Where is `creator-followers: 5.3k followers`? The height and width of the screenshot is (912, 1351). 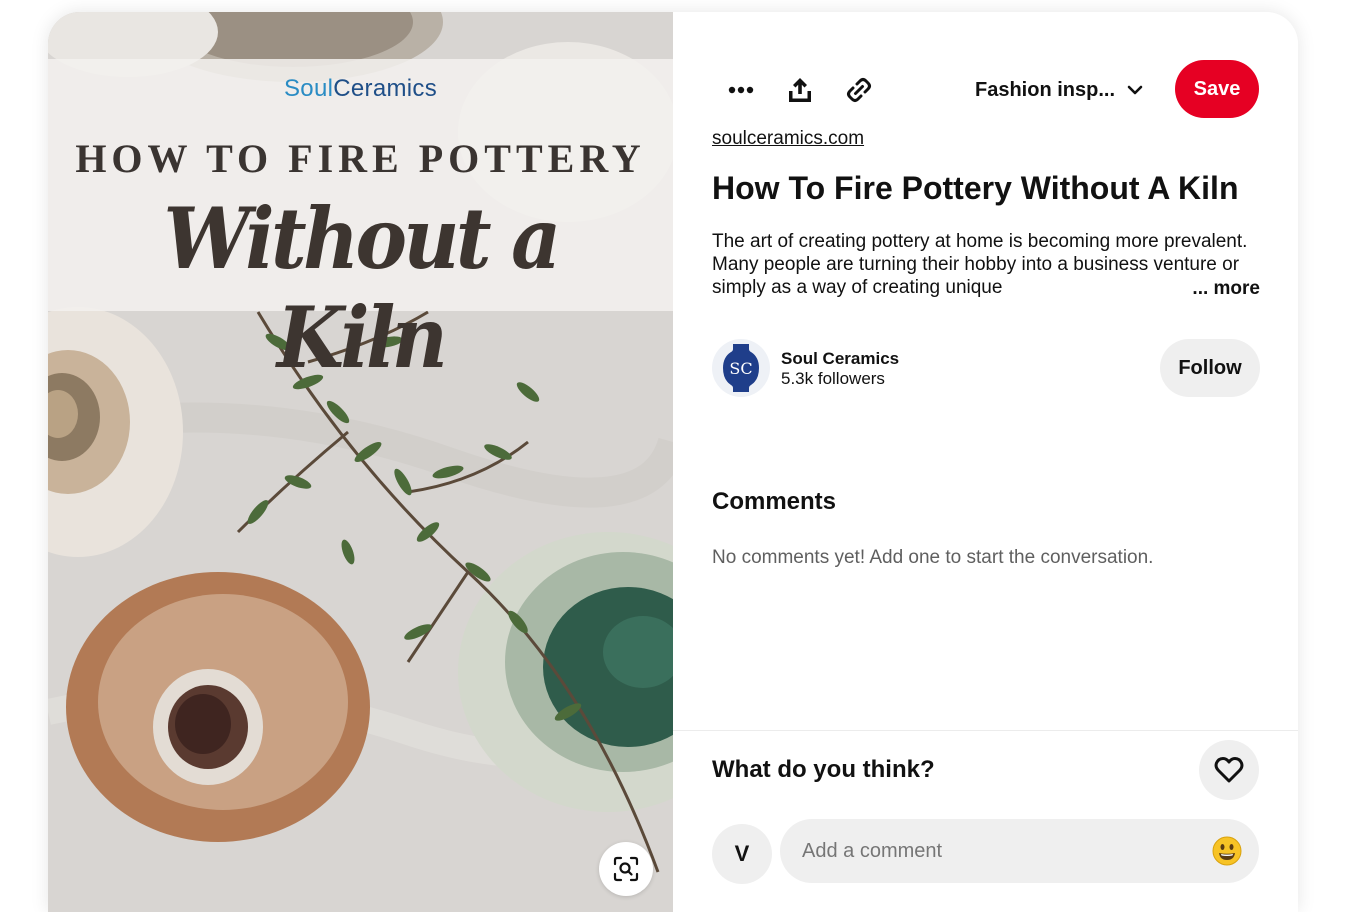 creator-followers: 5.3k followers is located at coordinates (833, 378).